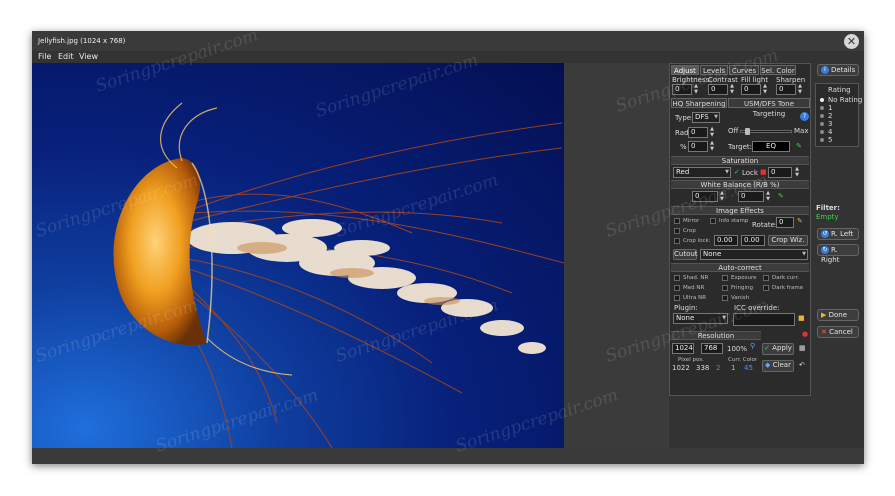 The image size is (895, 496). What do you see at coordinates (684, 118) in the screenshot?
I see `type-label: Type:` at bounding box center [684, 118].